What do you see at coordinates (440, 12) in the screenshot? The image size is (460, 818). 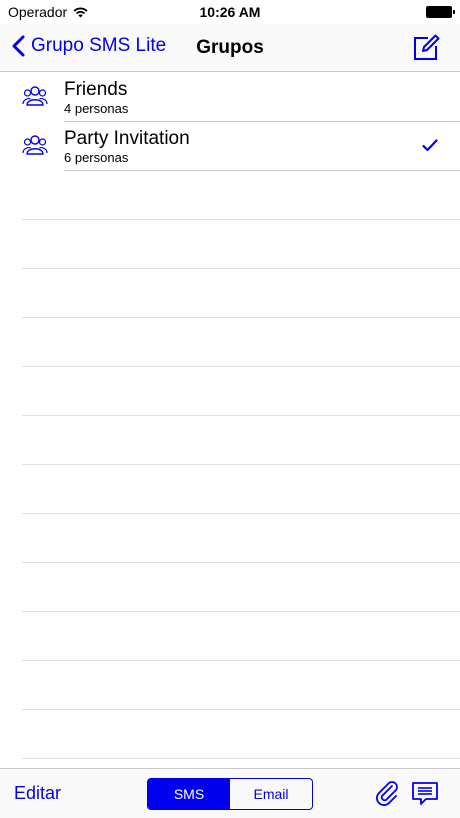 I see `battery-icon` at bounding box center [440, 12].